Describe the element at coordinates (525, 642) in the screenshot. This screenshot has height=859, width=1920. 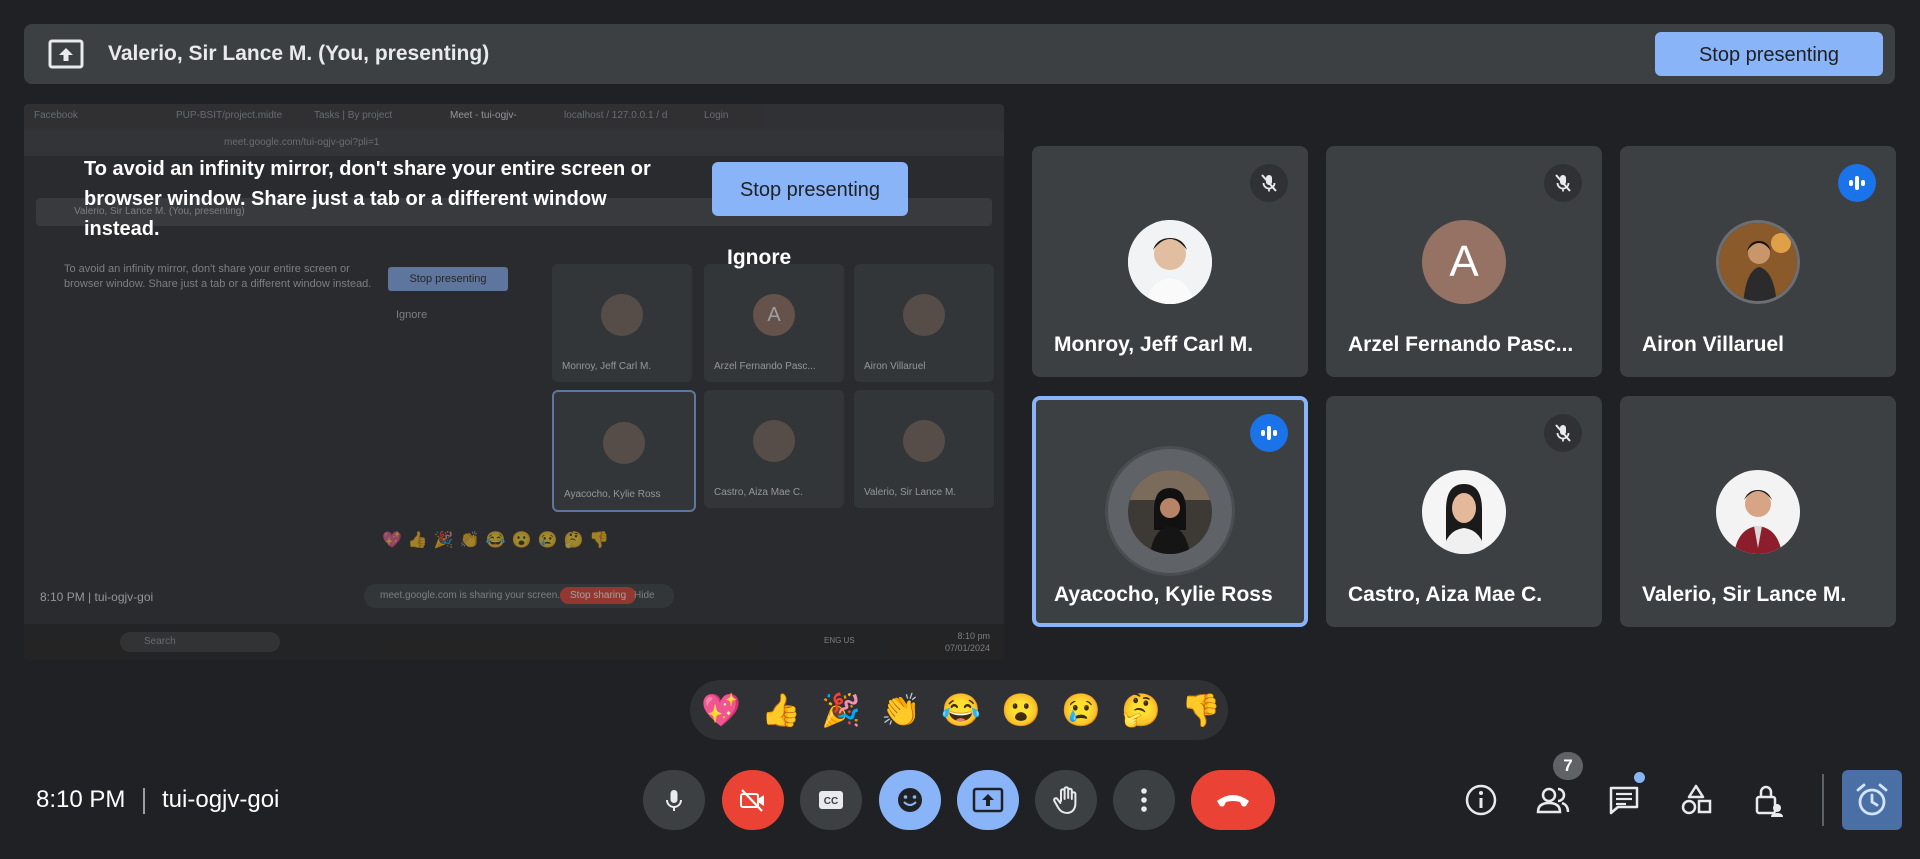
I see `mirror-taskbar-clock: 8:10 pm 07/01/2024` at that location.